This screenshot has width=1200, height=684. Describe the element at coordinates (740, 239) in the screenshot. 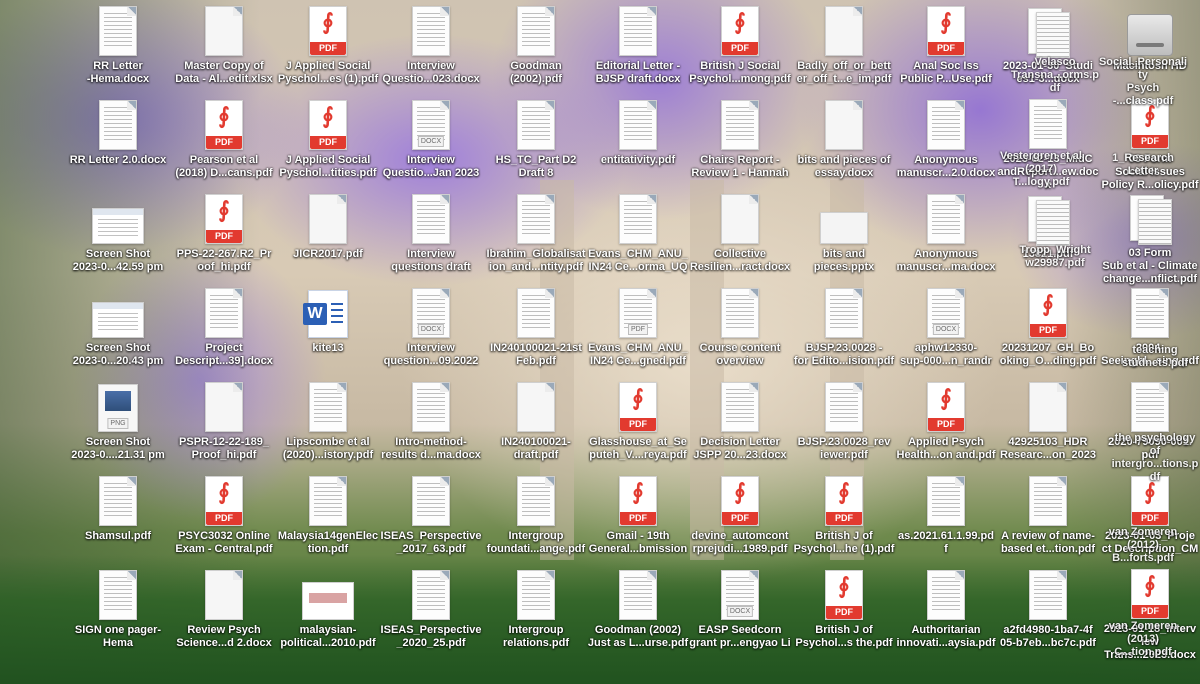

I see `desktop-file-icon: Collective Resilien...ract.docx` at that location.